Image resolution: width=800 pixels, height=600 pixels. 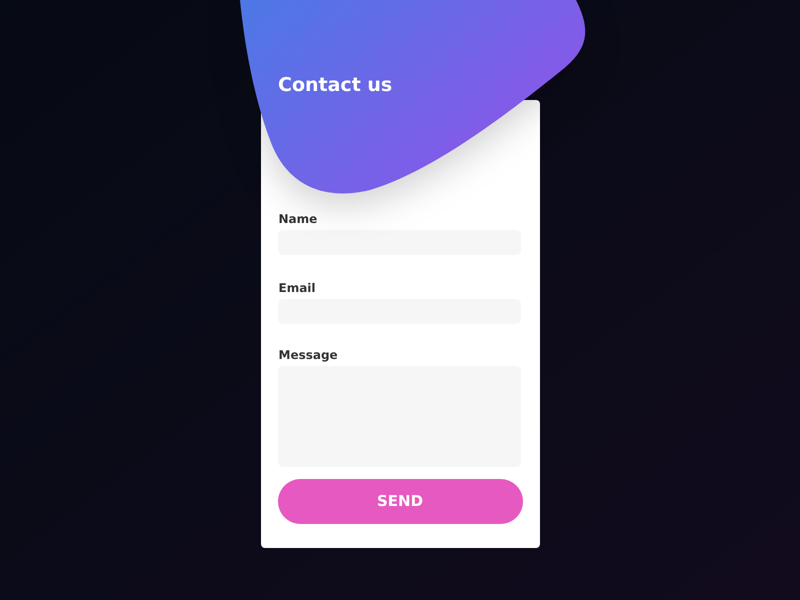 What do you see at coordinates (335, 85) in the screenshot?
I see `page-title: Contact us` at bounding box center [335, 85].